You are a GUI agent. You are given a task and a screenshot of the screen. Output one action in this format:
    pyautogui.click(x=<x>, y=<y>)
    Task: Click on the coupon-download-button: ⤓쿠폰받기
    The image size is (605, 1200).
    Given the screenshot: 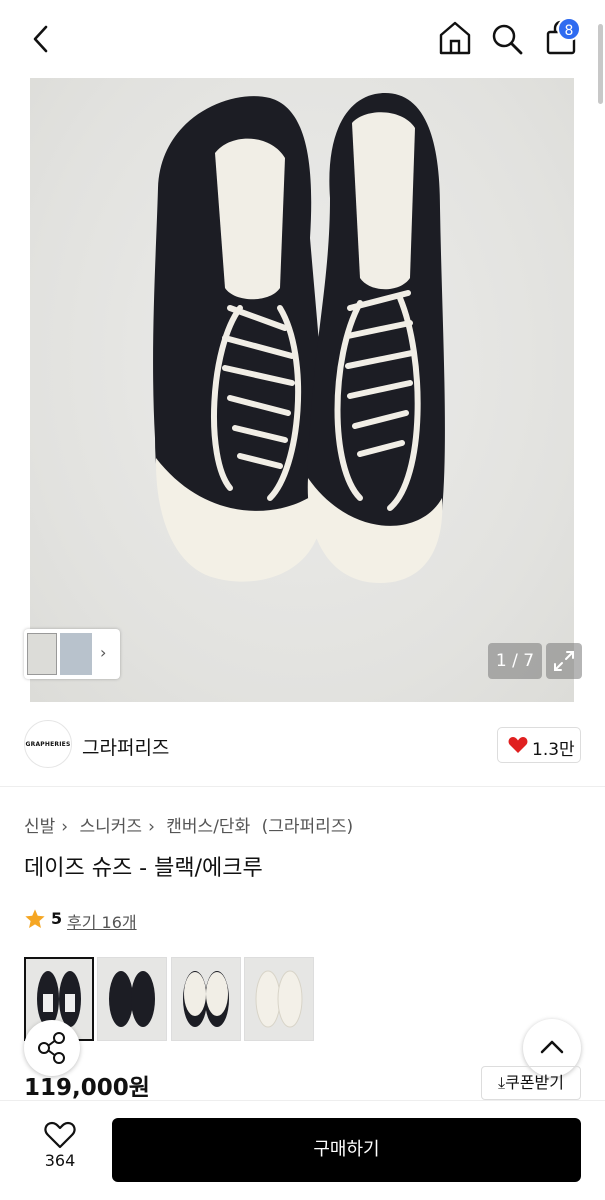 What is the action you would take?
    pyautogui.click(x=531, y=1083)
    